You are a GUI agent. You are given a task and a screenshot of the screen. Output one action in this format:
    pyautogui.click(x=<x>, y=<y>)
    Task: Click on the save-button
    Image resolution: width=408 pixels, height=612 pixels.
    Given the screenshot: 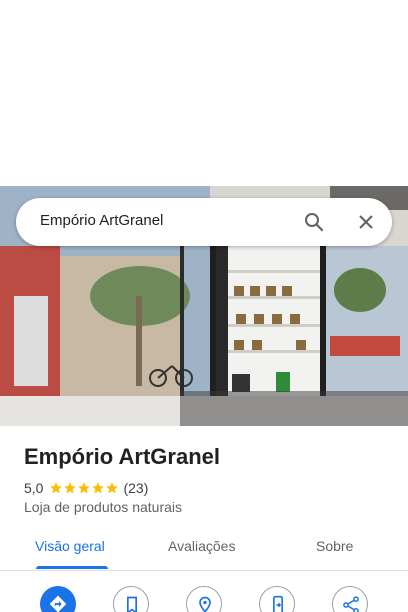 What is the action you would take?
    pyautogui.click(x=131, y=599)
    